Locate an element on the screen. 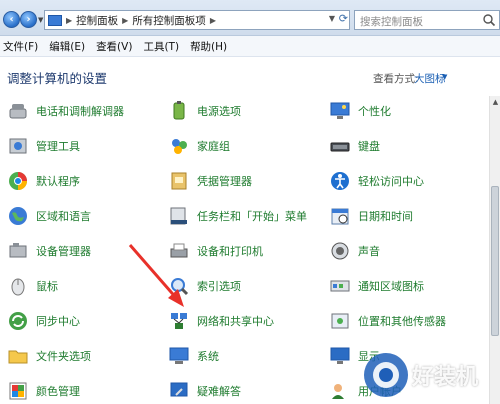 This screenshot has width=500, height=404. recent-pages-dropdown-icon: ▼ is located at coordinates (40, 20).